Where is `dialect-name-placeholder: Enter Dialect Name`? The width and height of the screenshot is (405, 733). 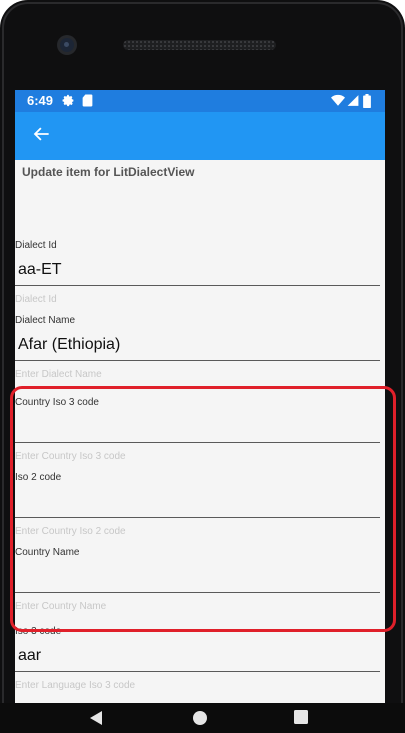
dialect-name-placeholder: Enter Dialect Name is located at coordinates (58, 374).